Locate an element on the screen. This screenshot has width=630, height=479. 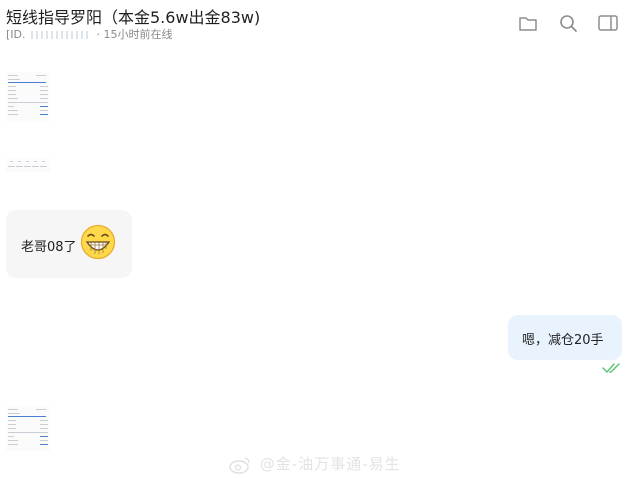
sidebar-toggle-icon is located at coordinates (608, 23).